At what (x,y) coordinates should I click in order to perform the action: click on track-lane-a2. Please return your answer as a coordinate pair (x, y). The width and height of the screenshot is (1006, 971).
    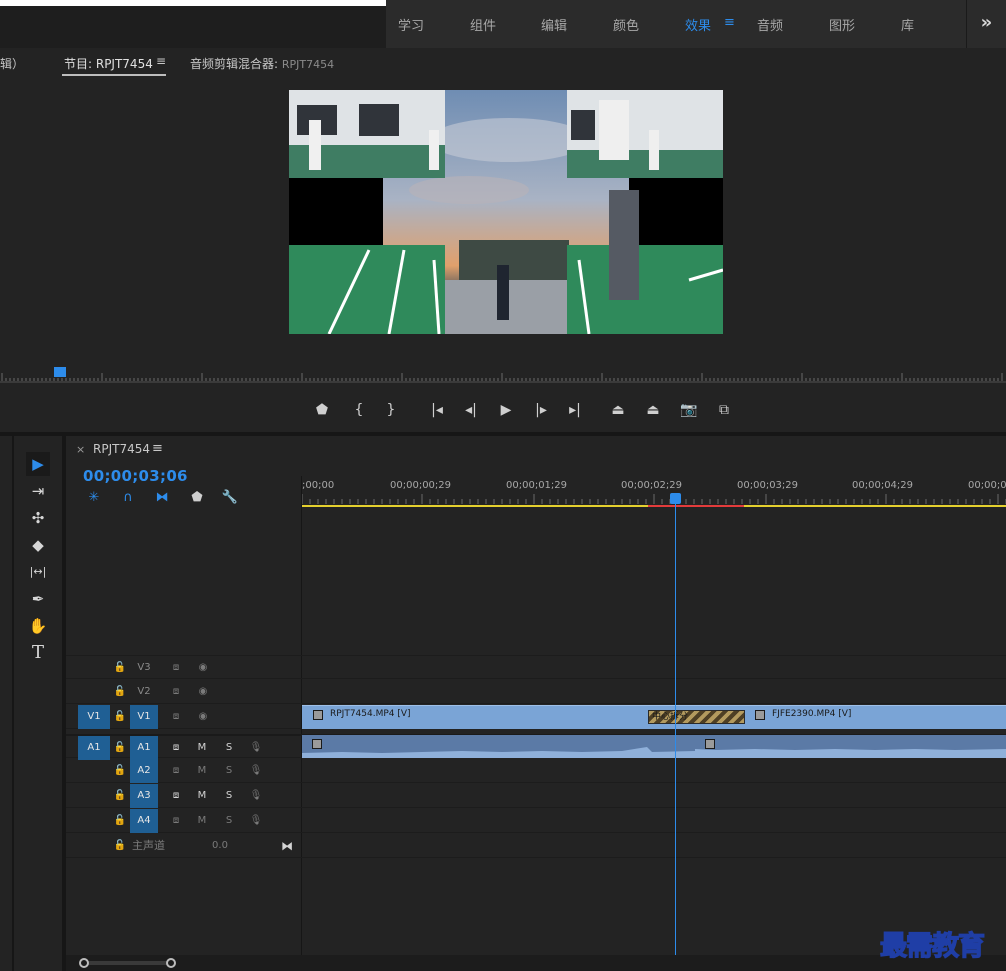
    Looking at the image, I should click on (653, 771).